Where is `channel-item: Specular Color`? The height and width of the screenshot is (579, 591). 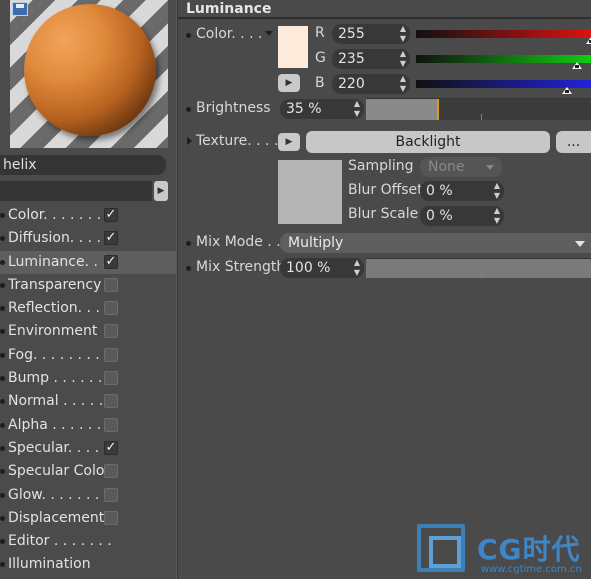
channel-item: Specular Color is located at coordinates (88, 471).